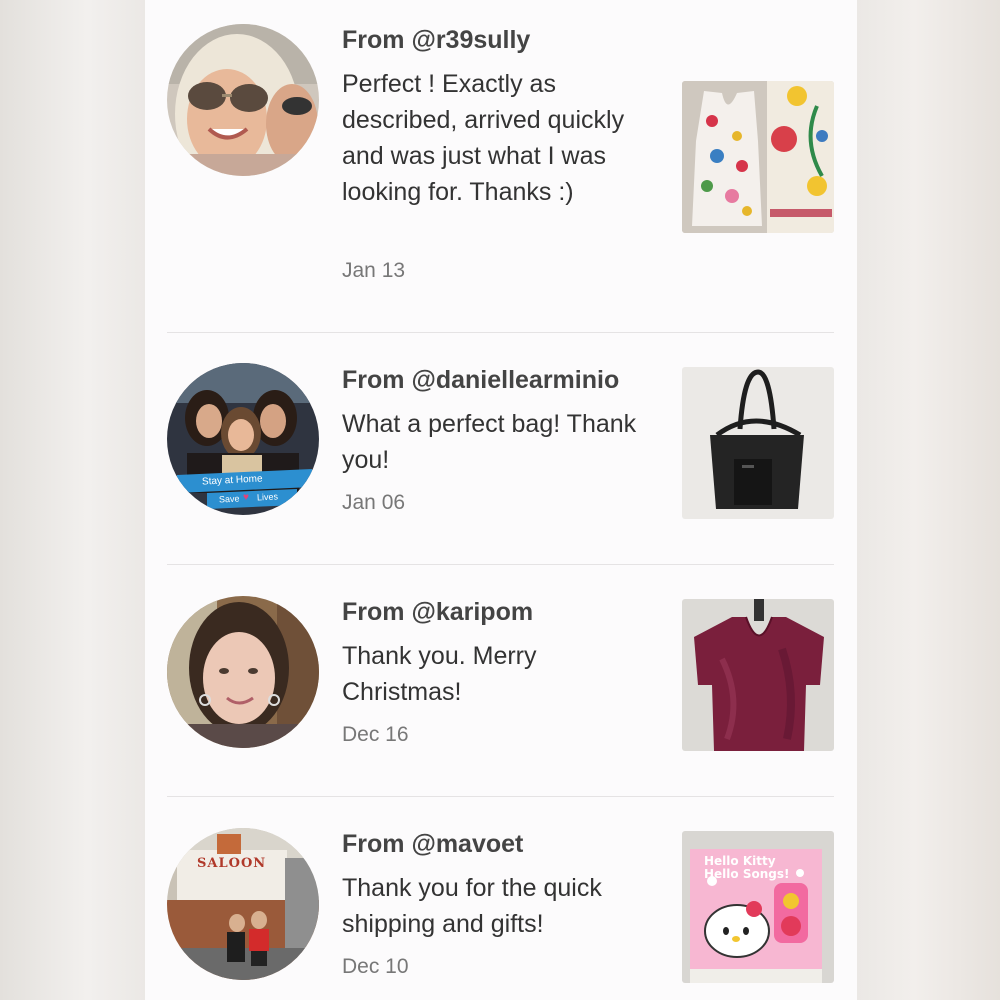 The width and height of the screenshot is (1000, 1000). What do you see at coordinates (374, 270) in the screenshot?
I see `review-date: Jan 13` at bounding box center [374, 270].